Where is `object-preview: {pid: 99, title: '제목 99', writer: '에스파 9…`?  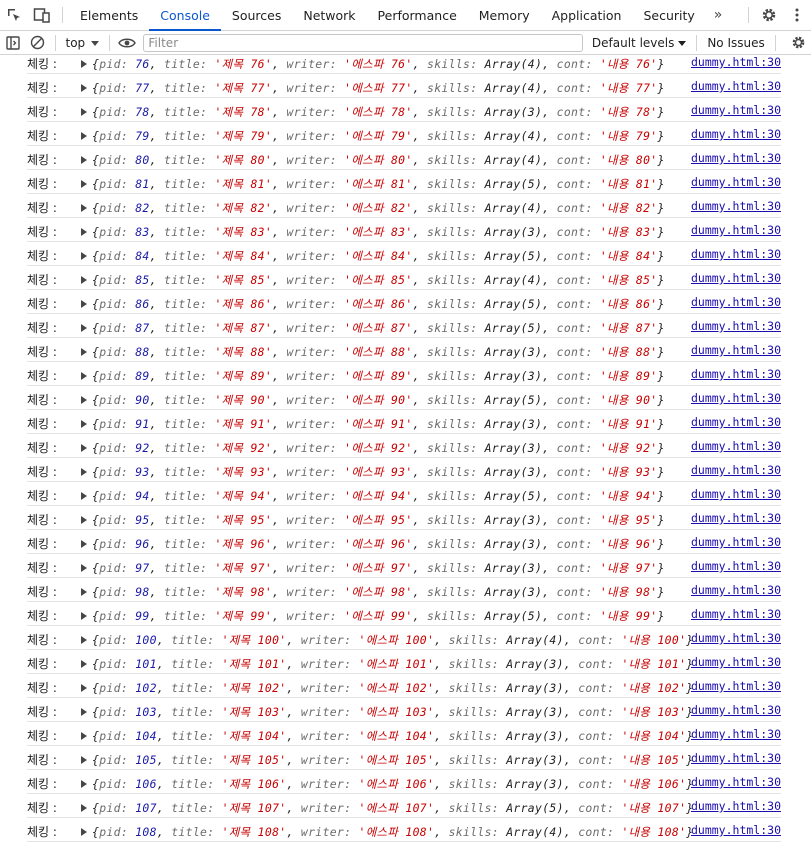
object-preview: {pid: 99, title: '제목 99', writer: '에스파 9… is located at coordinates (373, 616).